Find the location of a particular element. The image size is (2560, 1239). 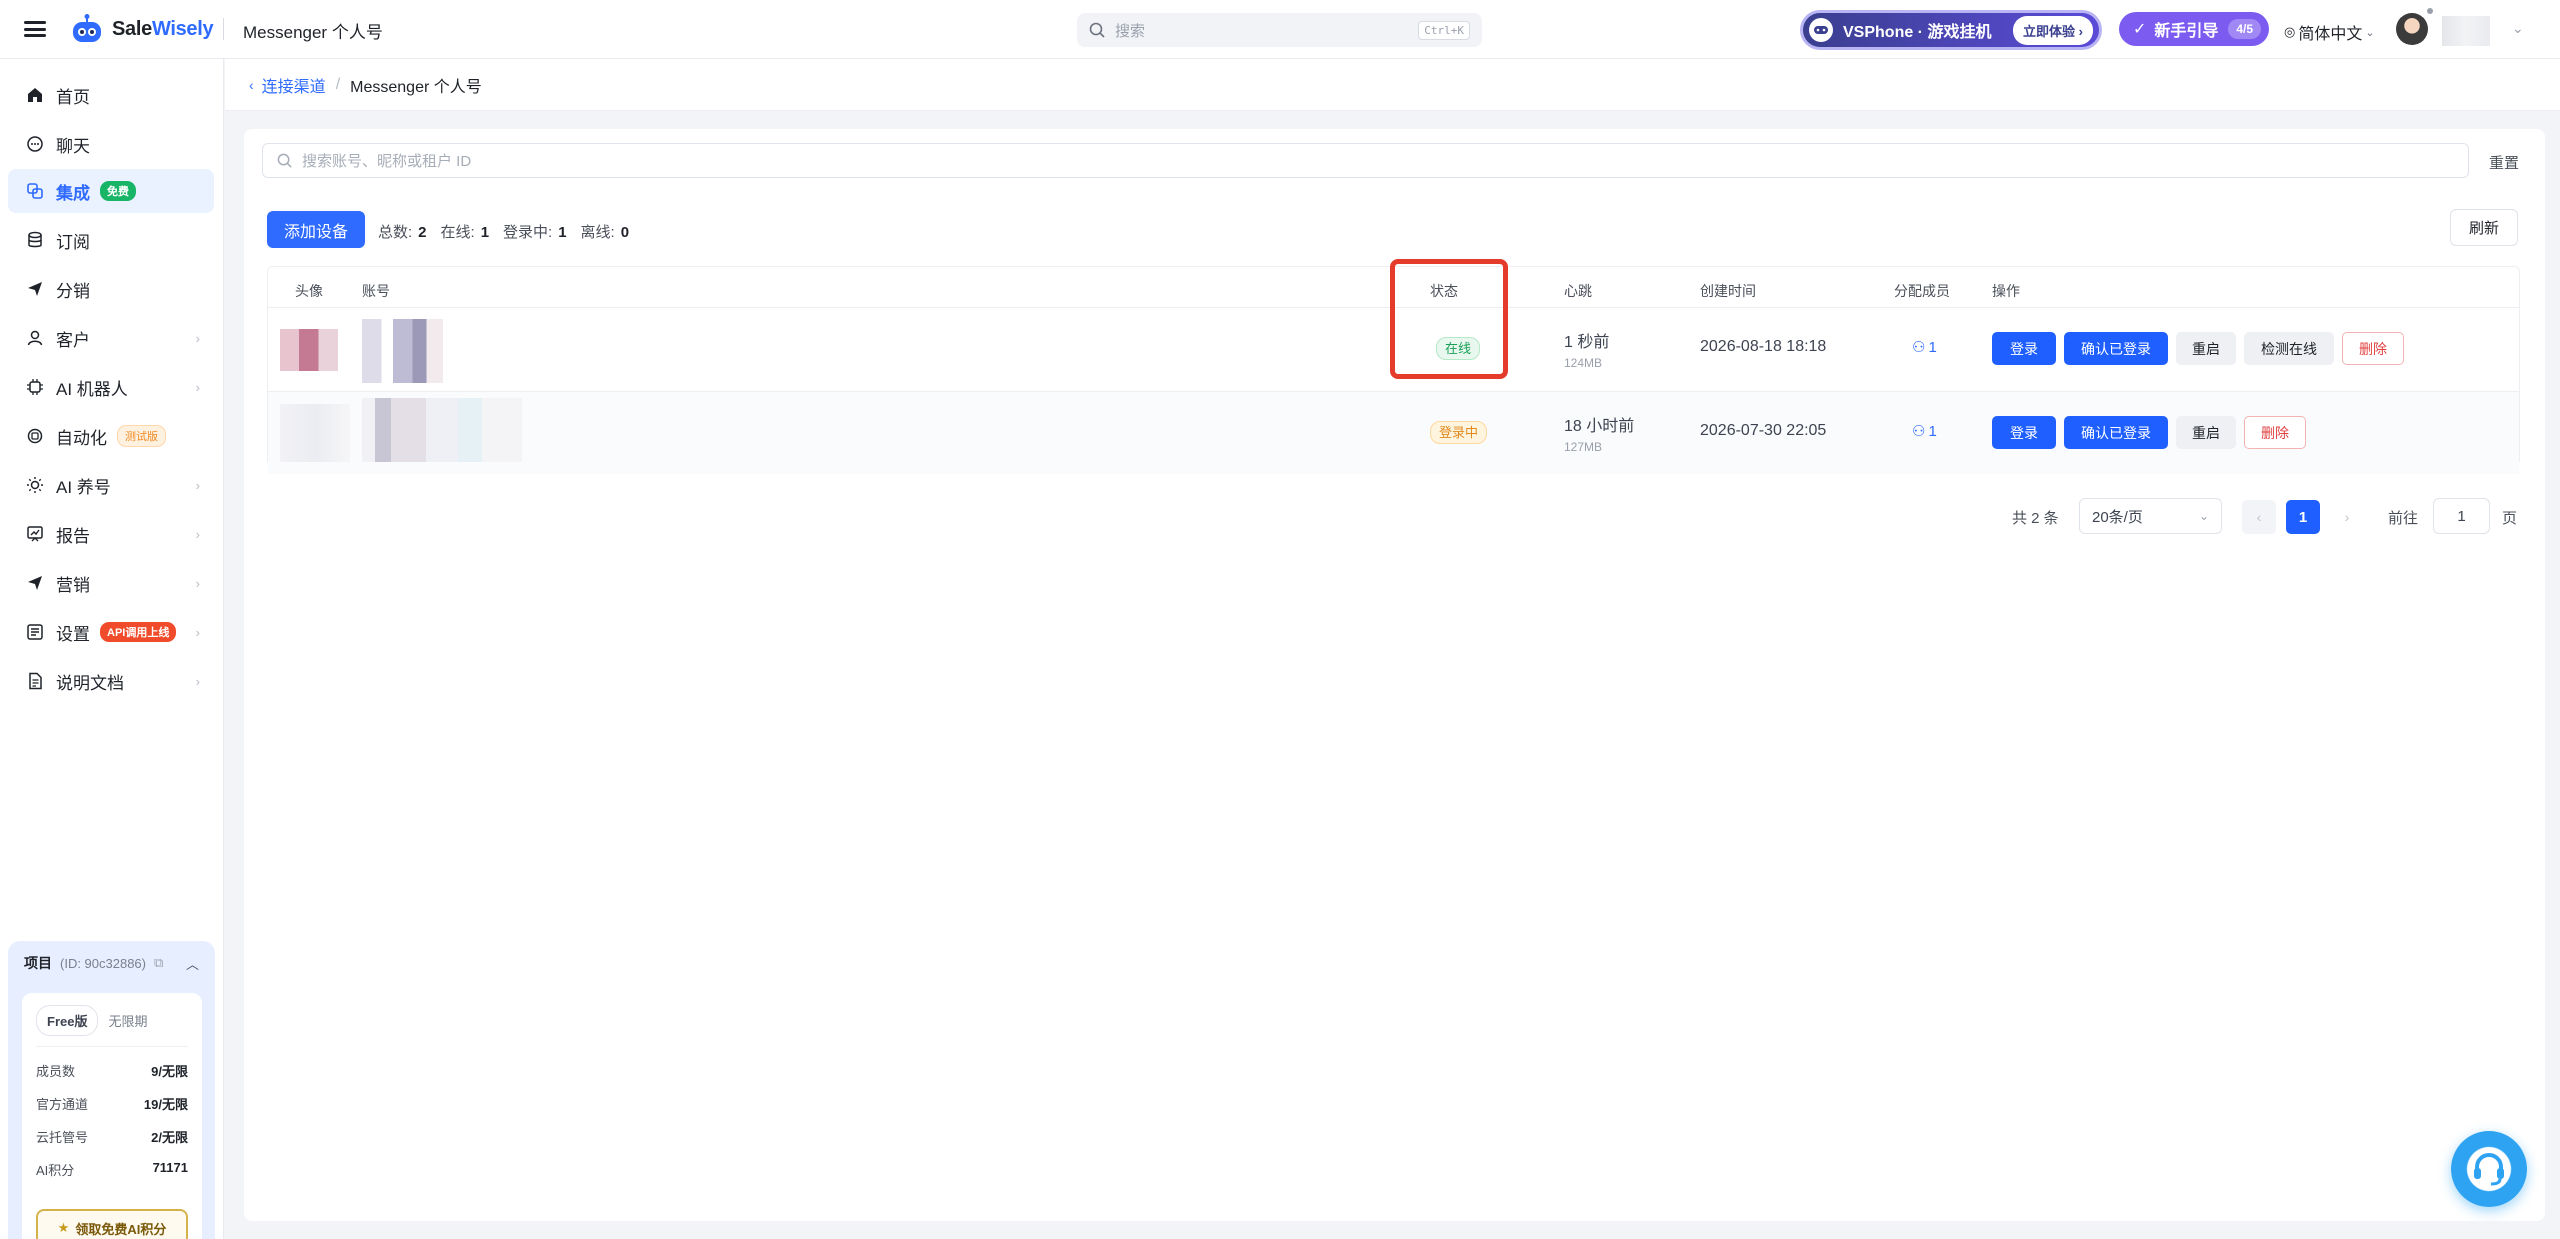

sidebar-item-reports: 报告 › is located at coordinates (111, 534).